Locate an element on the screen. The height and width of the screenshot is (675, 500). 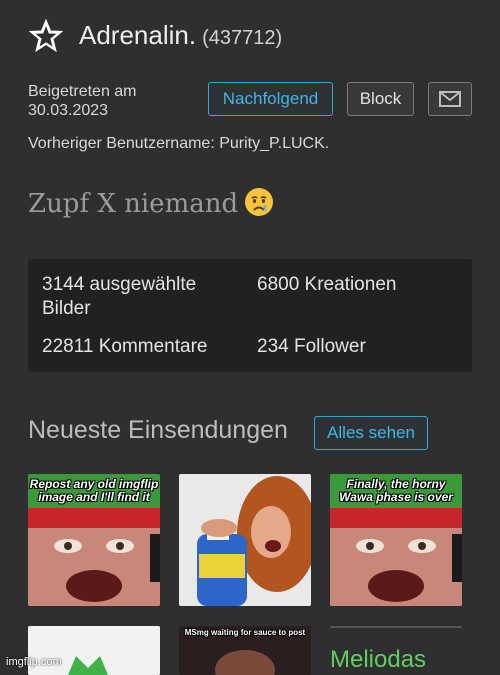
username: Adrenalin. is located at coordinates (138, 35).